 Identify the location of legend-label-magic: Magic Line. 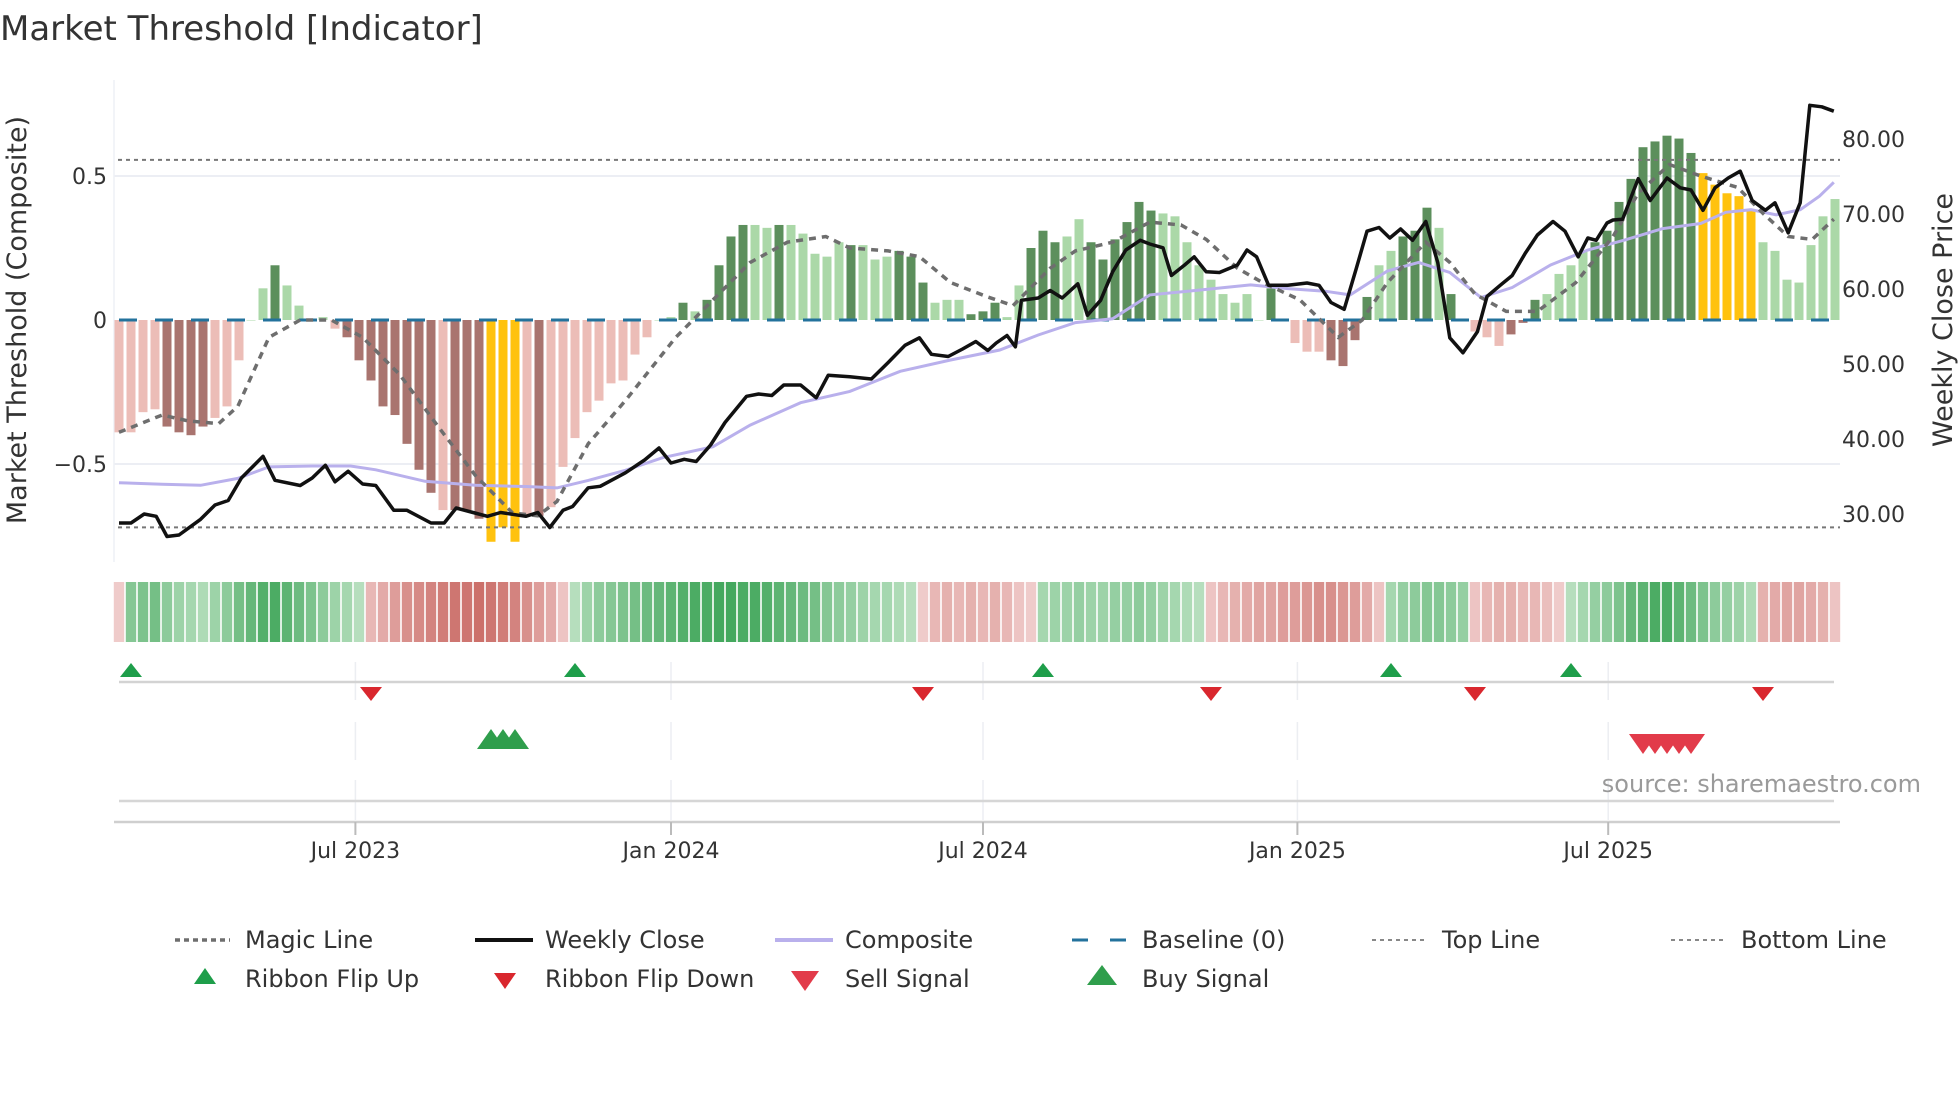
(309, 940).